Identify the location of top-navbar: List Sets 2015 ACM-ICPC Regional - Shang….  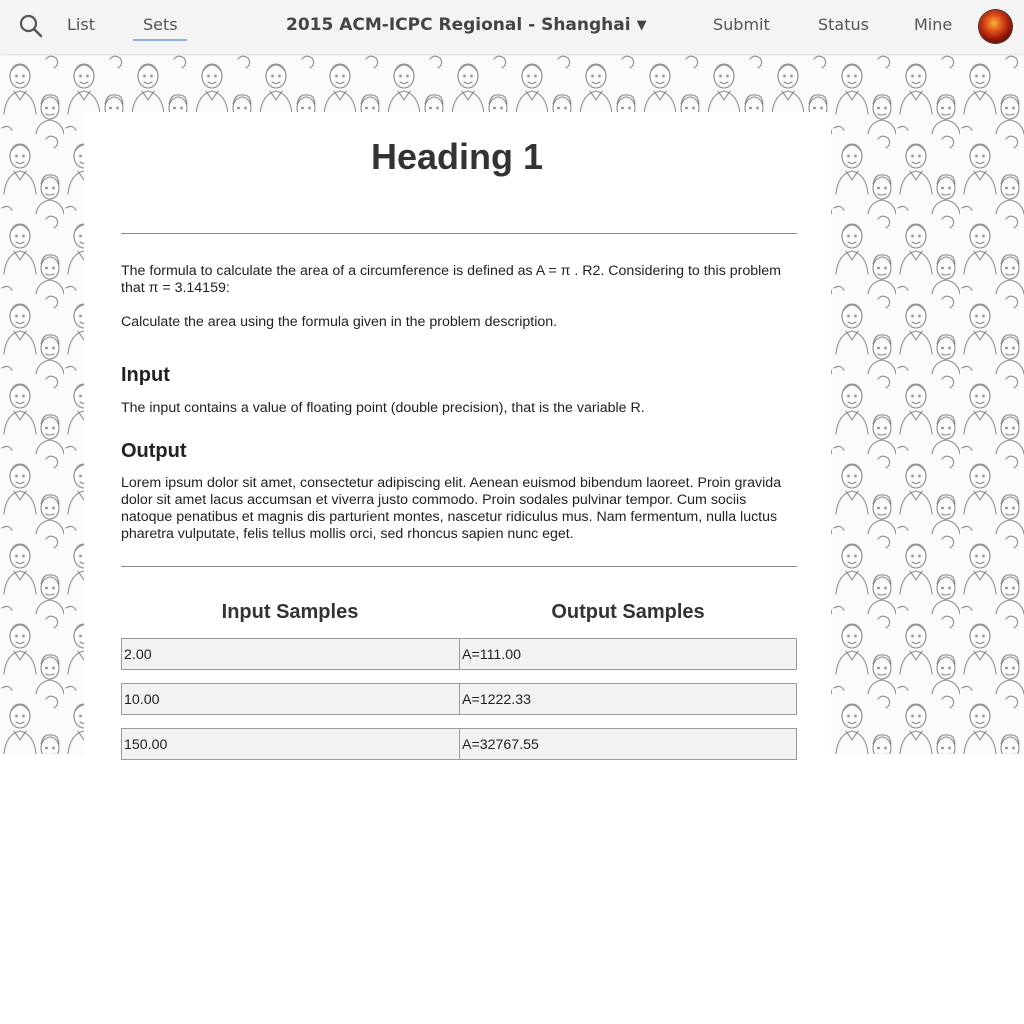
(512, 27).